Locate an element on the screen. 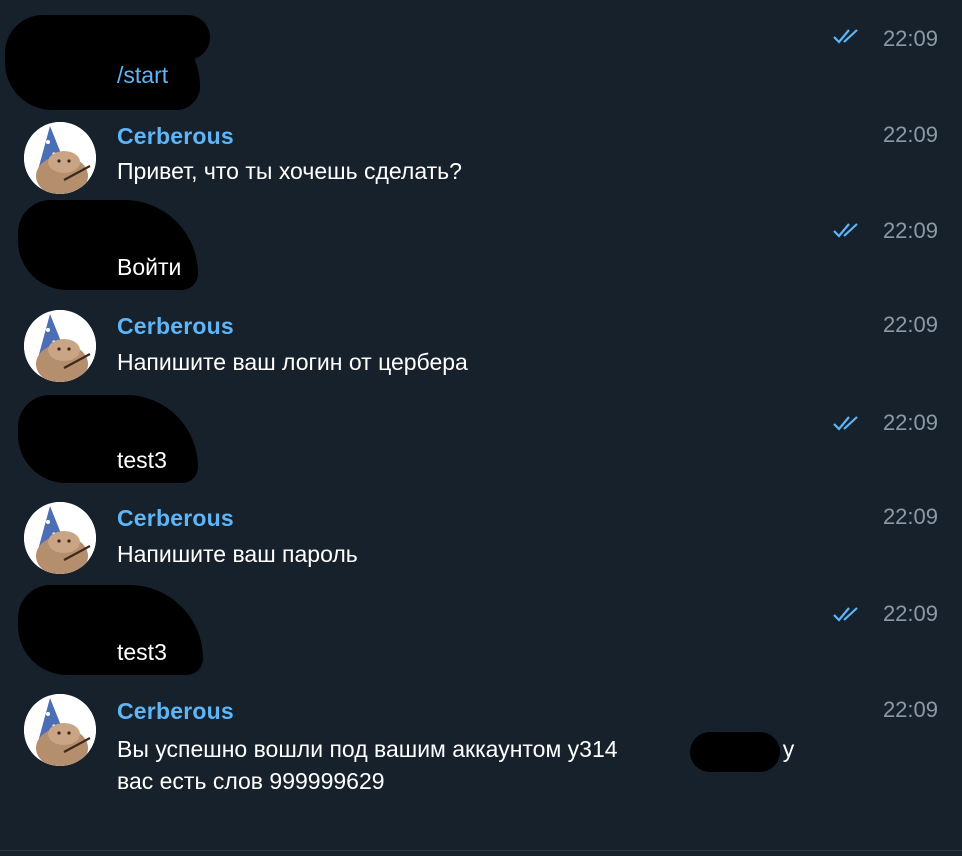 The width and height of the screenshot is (962, 856). message-outgoing: /start 22:09 is located at coordinates (481, 55).